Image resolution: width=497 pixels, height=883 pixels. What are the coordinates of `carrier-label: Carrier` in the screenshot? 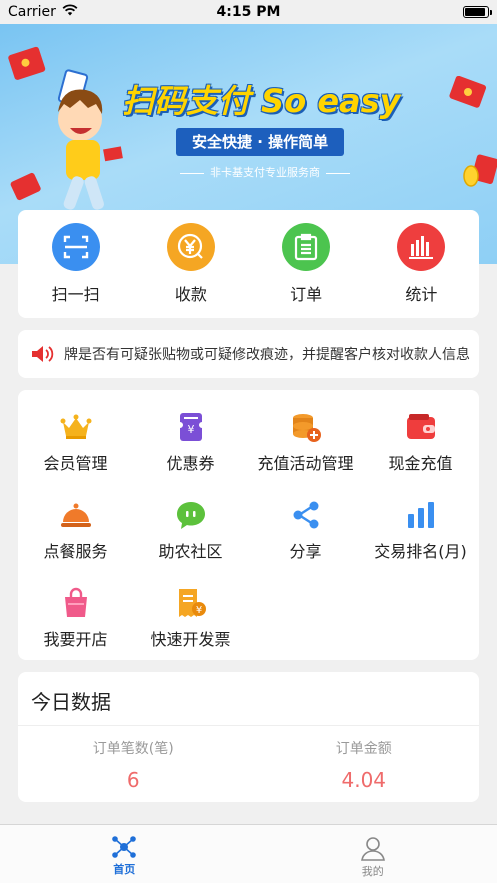 It's located at (32, 12).